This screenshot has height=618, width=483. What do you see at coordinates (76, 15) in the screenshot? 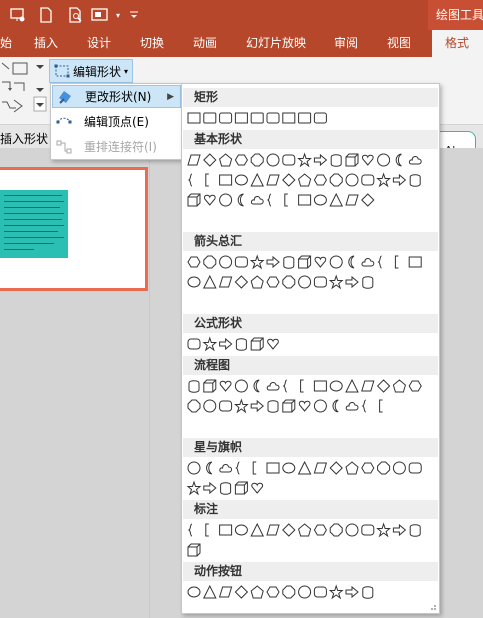
I see `print-preview-icon` at bounding box center [76, 15].